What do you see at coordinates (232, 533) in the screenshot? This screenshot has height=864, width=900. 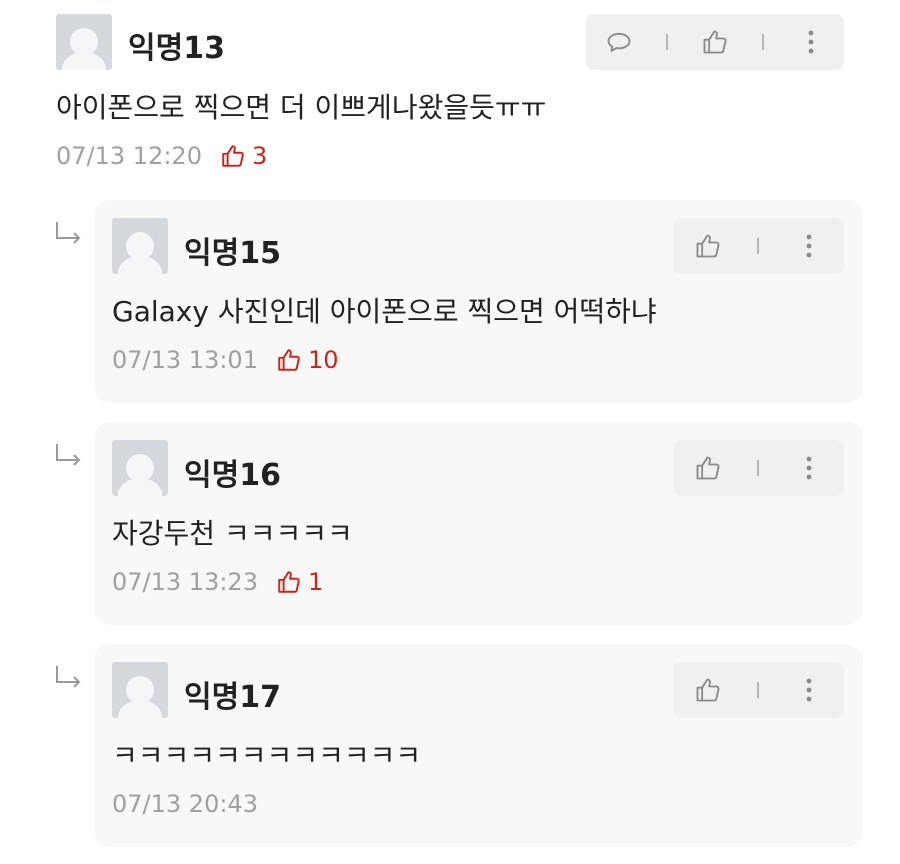 I see `reply-text: 자강두천 ㅋㅋㅋㅋㅋ` at bounding box center [232, 533].